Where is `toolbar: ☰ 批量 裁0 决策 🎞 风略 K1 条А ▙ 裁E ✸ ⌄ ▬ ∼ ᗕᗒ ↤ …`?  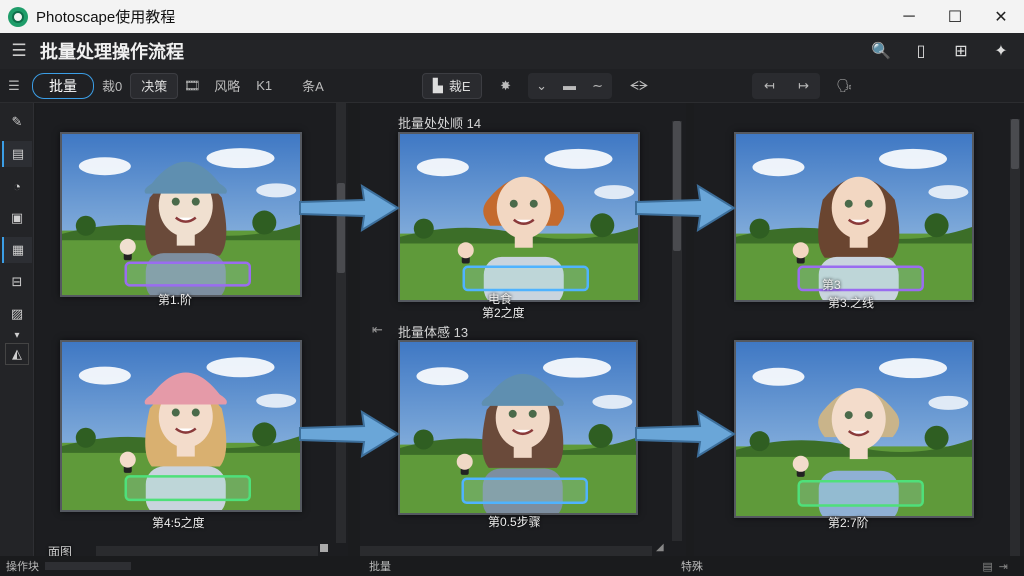
toolbar: ☰ 批量 裁0 决策 🎞 风略 K1 条А ▙ 裁E ✸ ⌄ ▬ ∼ ᗕᗒ ↤ … is located at coordinates (512, 86).